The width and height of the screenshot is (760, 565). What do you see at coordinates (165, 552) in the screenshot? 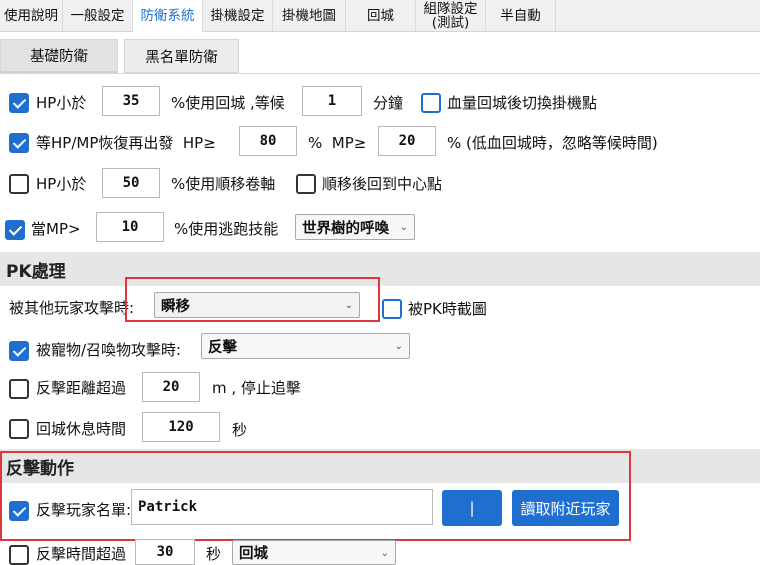
I see `counter-time-input: 30` at bounding box center [165, 552].